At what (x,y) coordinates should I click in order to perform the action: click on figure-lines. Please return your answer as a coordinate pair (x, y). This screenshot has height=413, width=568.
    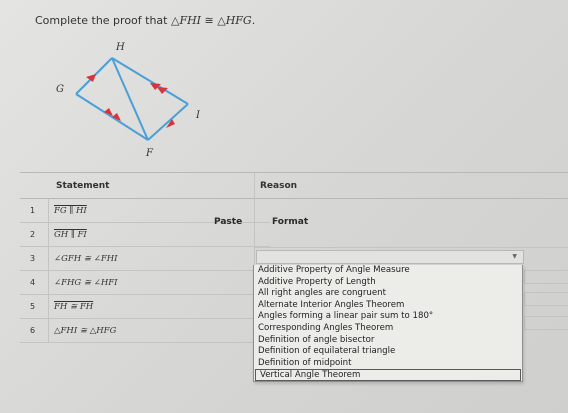
    Looking at the image, I should click on (132, 99).